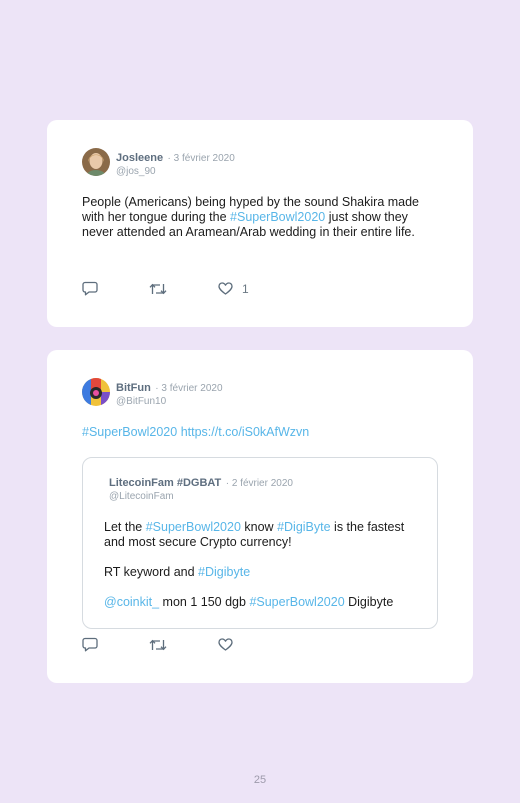 The width and height of the screenshot is (520, 803). What do you see at coordinates (224, 572) in the screenshot?
I see `hashtag-link: #Digibyte` at bounding box center [224, 572].